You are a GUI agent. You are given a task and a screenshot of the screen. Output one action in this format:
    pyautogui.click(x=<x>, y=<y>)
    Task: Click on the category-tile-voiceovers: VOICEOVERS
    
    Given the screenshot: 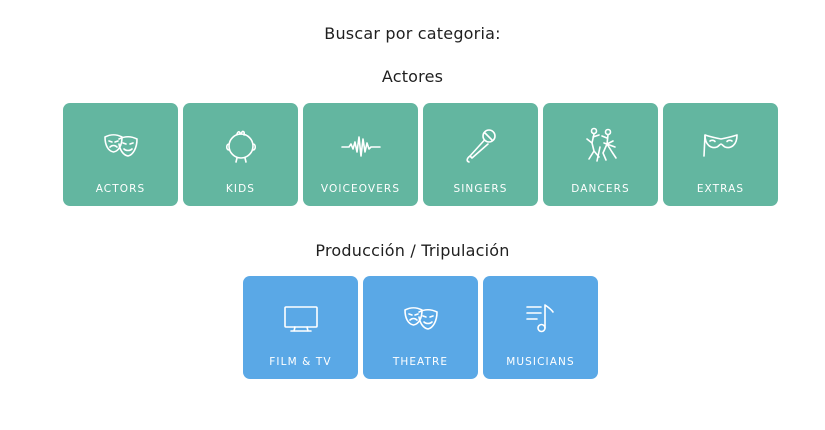 What is the action you would take?
    pyautogui.click(x=360, y=154)
    